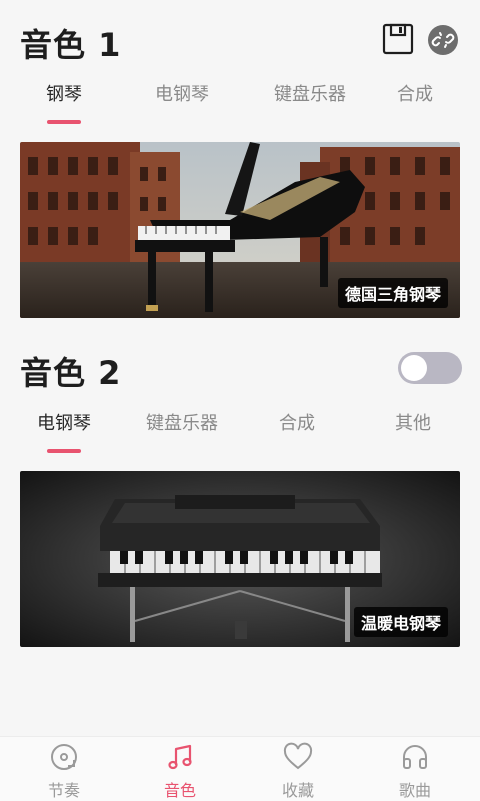 The image size is (480, 801). I want to click on section2-tabs: 电钢琴 键盘乐器 合成 其他, so click(240, 434).